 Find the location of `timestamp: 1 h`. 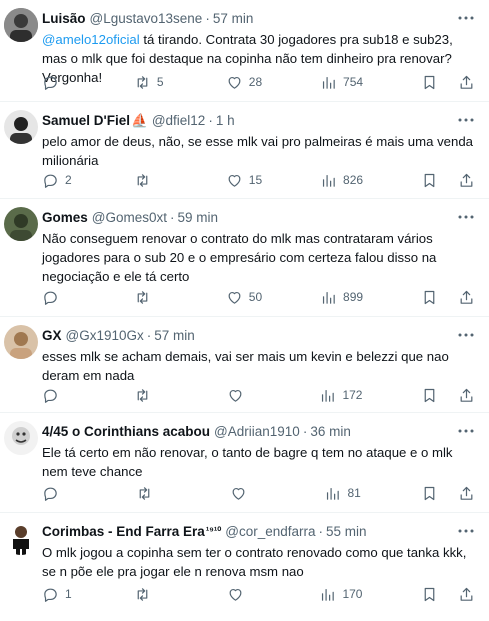

timestamp: 1 h is located at coordinates (225, 120).